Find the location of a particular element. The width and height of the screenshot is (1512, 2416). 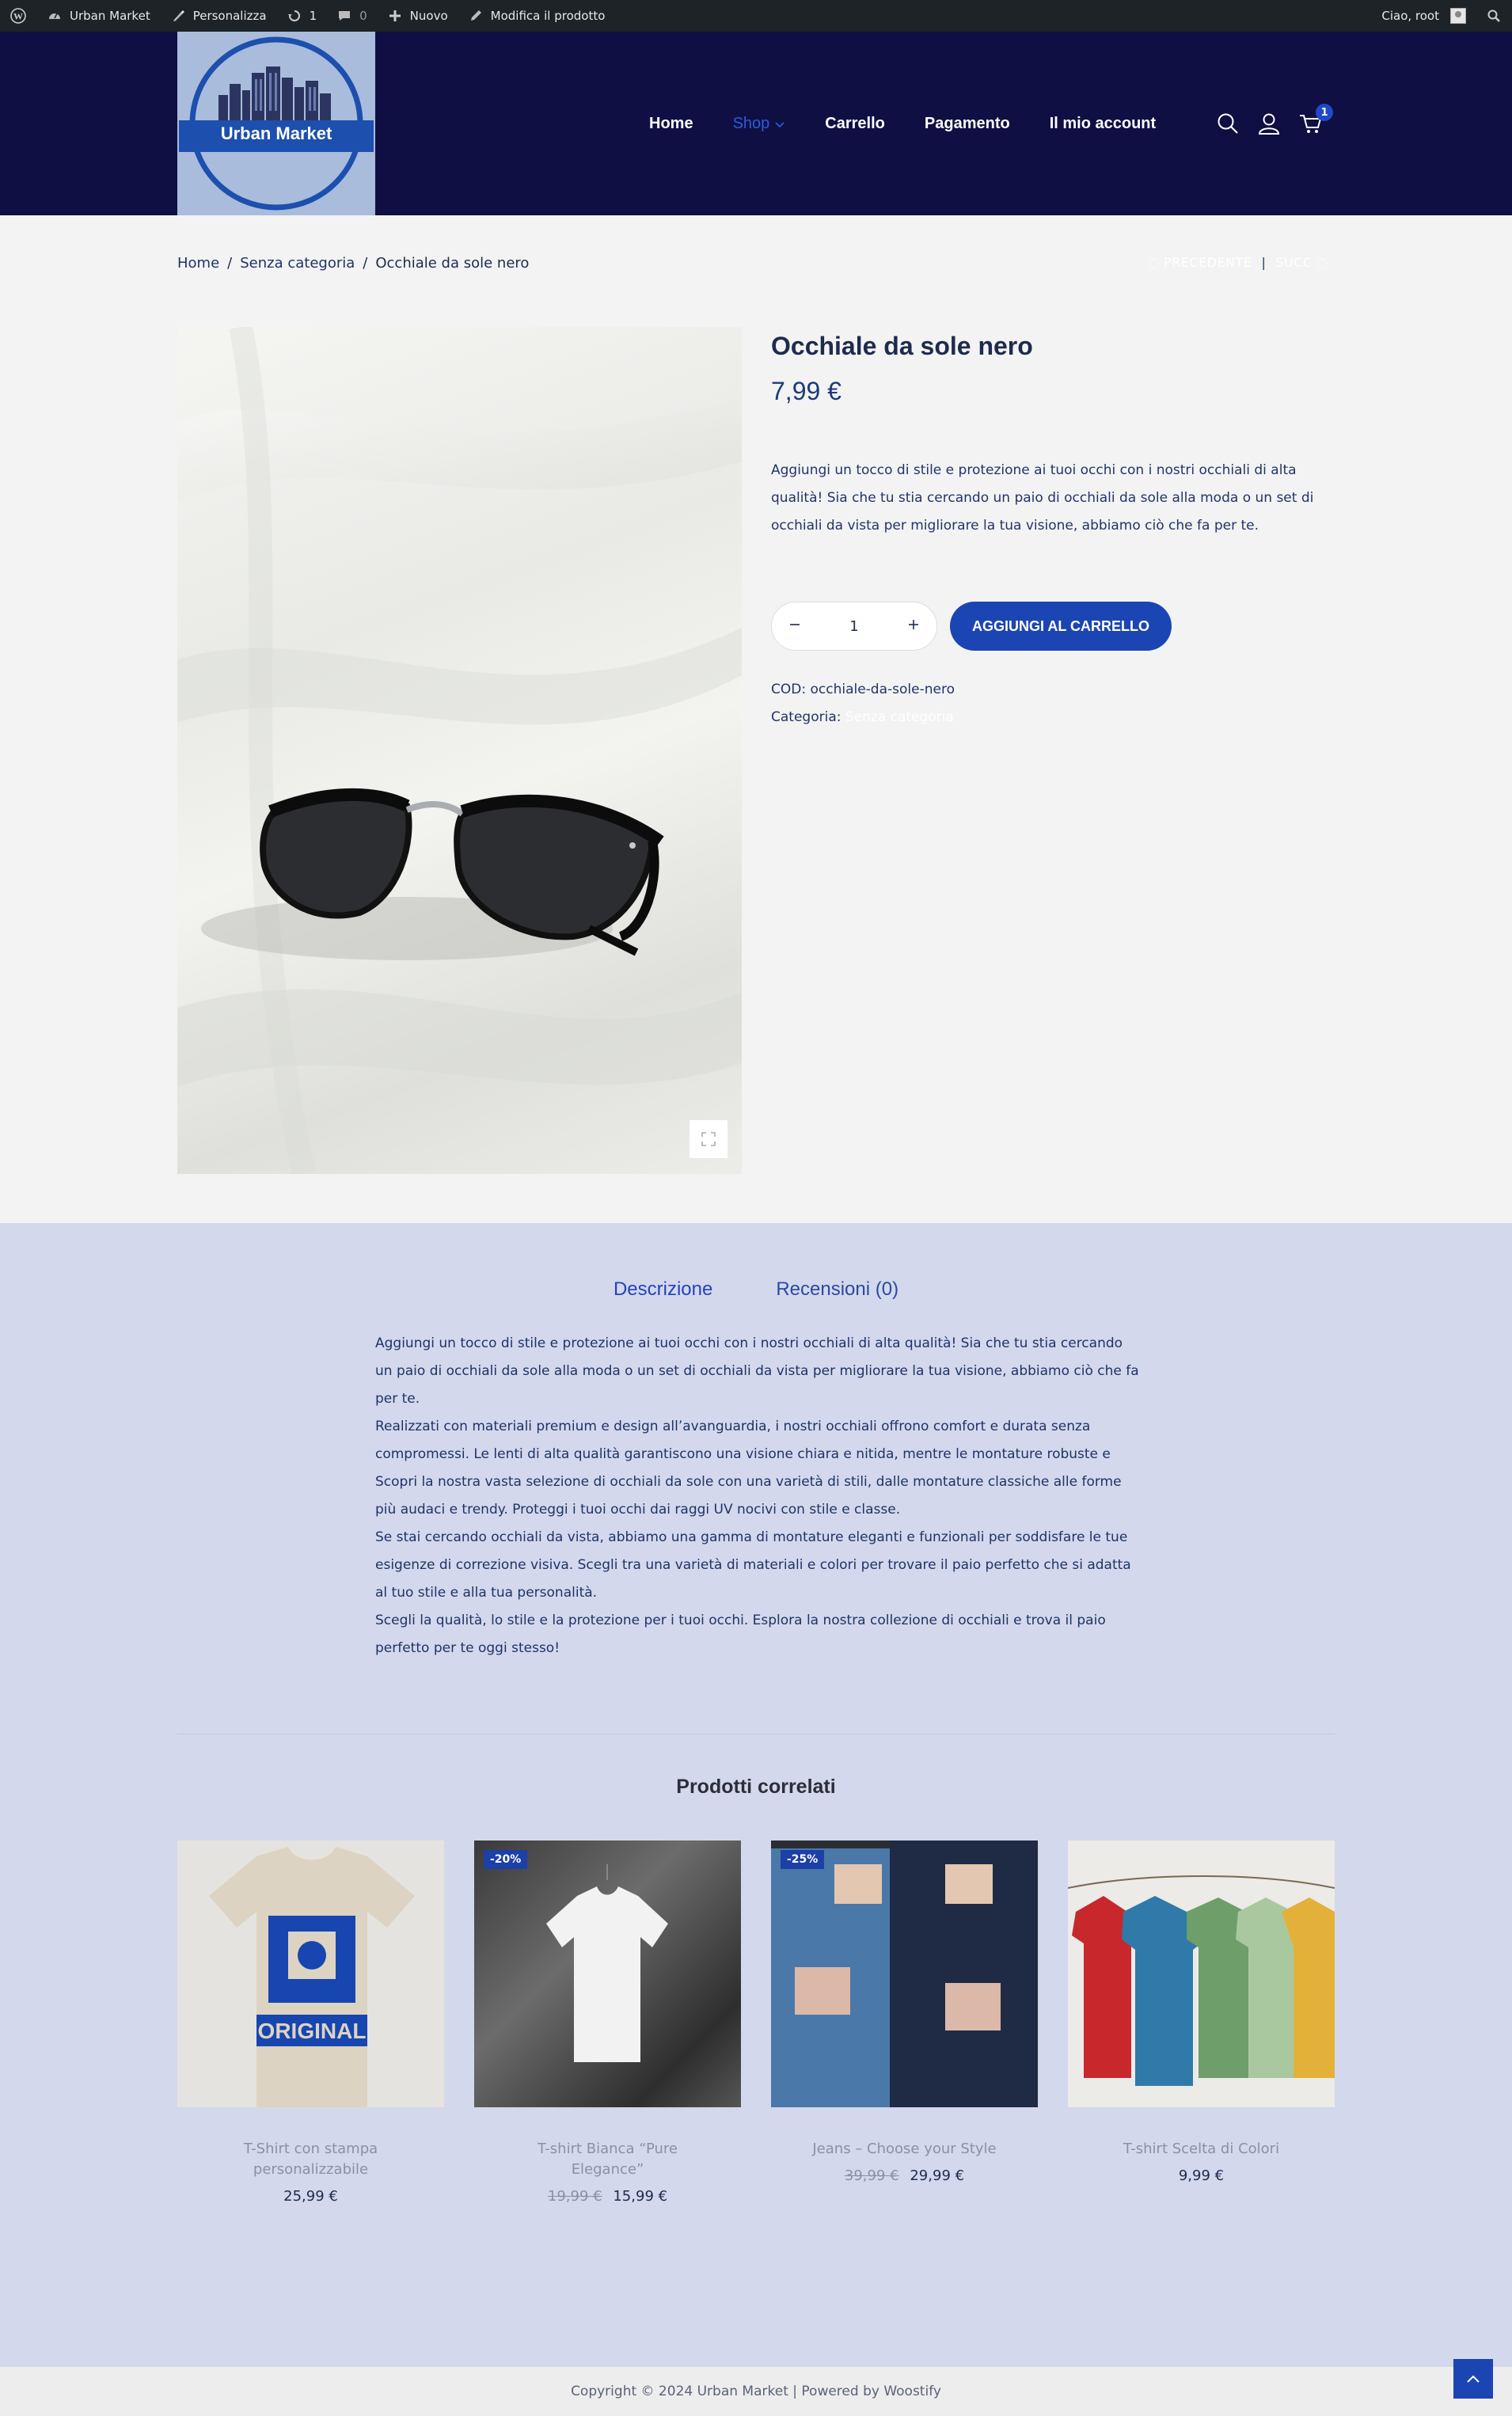

cart-icon: 1 is located at coordinates (1315, 119).